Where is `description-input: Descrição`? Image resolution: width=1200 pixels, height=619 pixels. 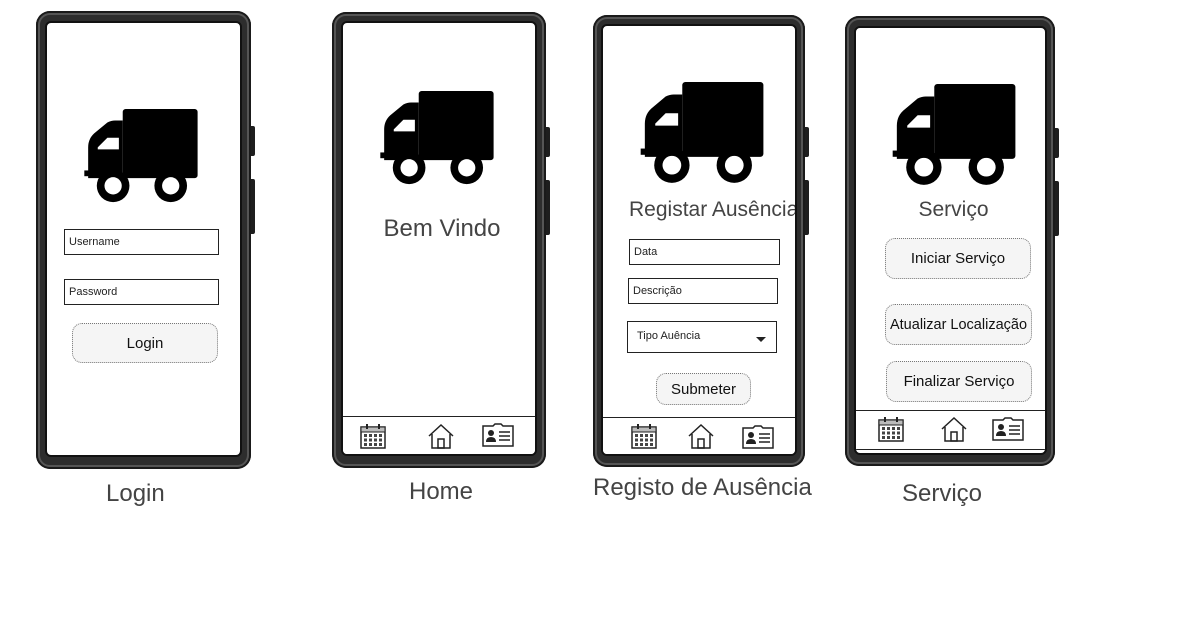 description-input: Descrição is located at coordinates (703, 291).